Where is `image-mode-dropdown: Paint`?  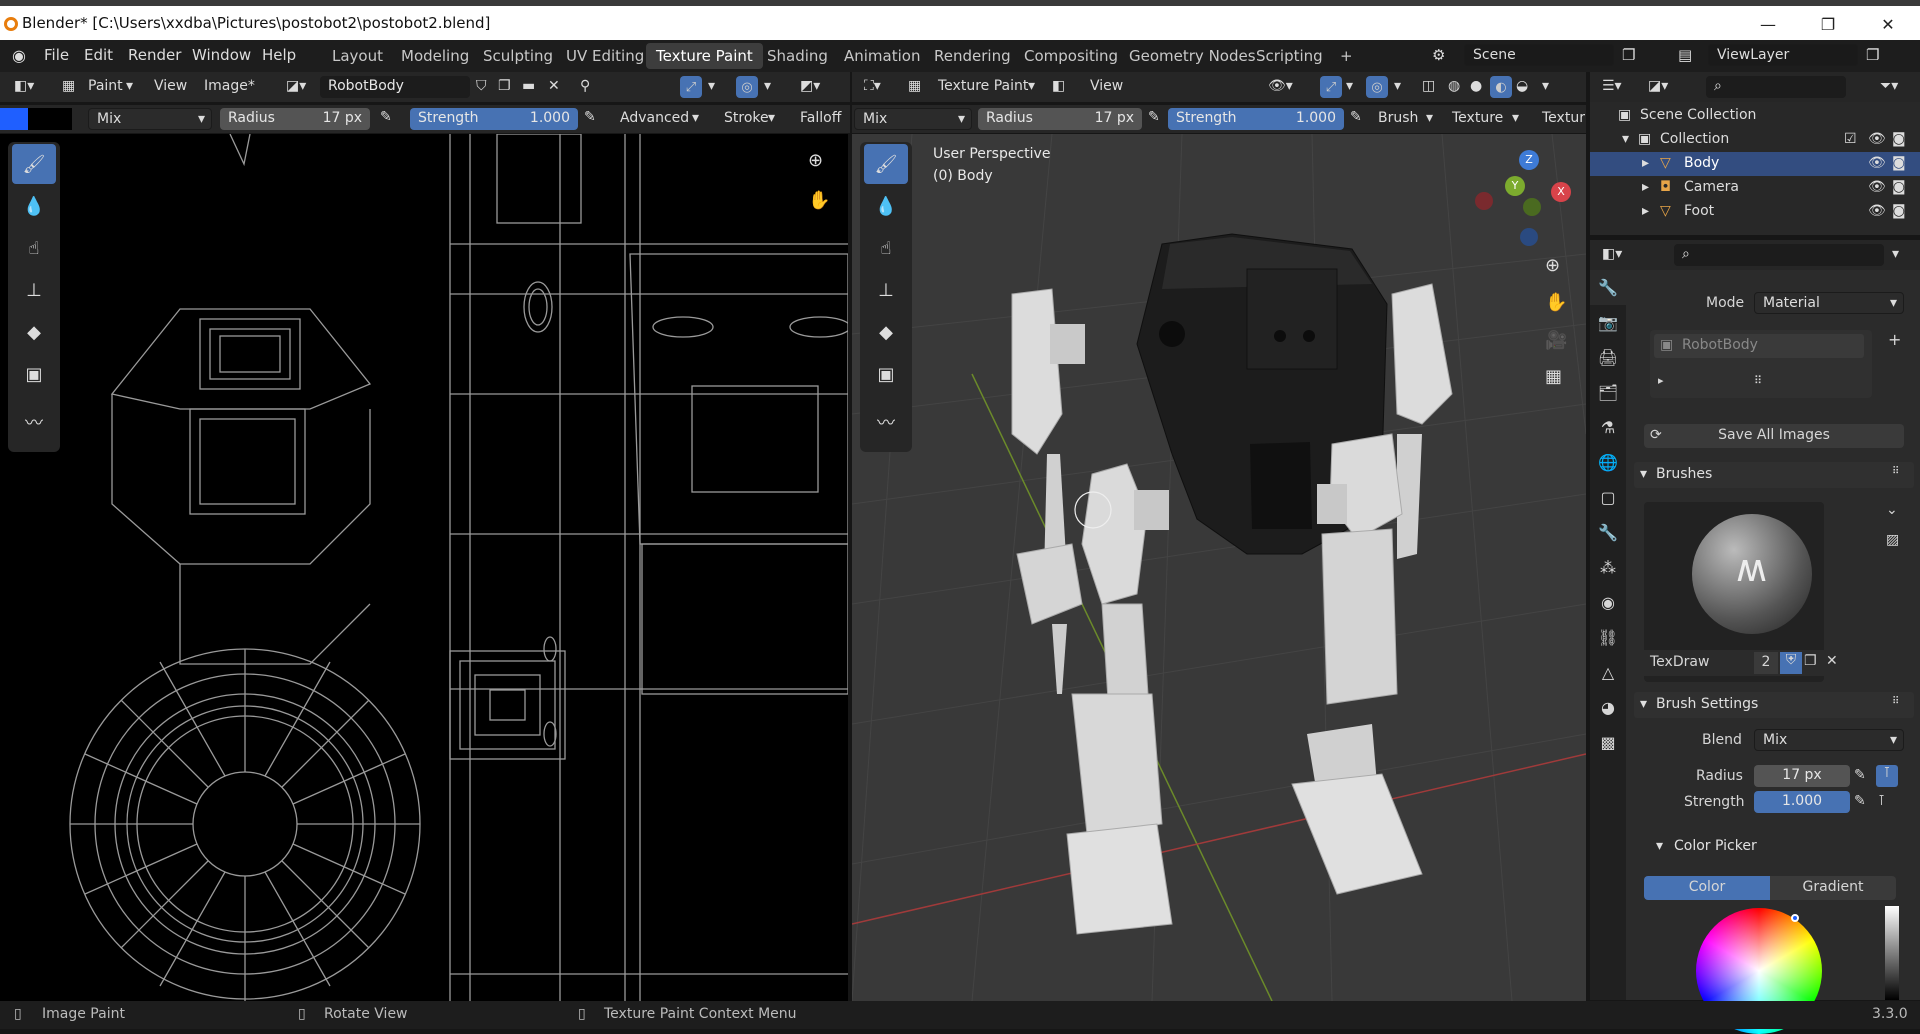
image-mode-dropdown: Paint is located at coordinates (105, 86).